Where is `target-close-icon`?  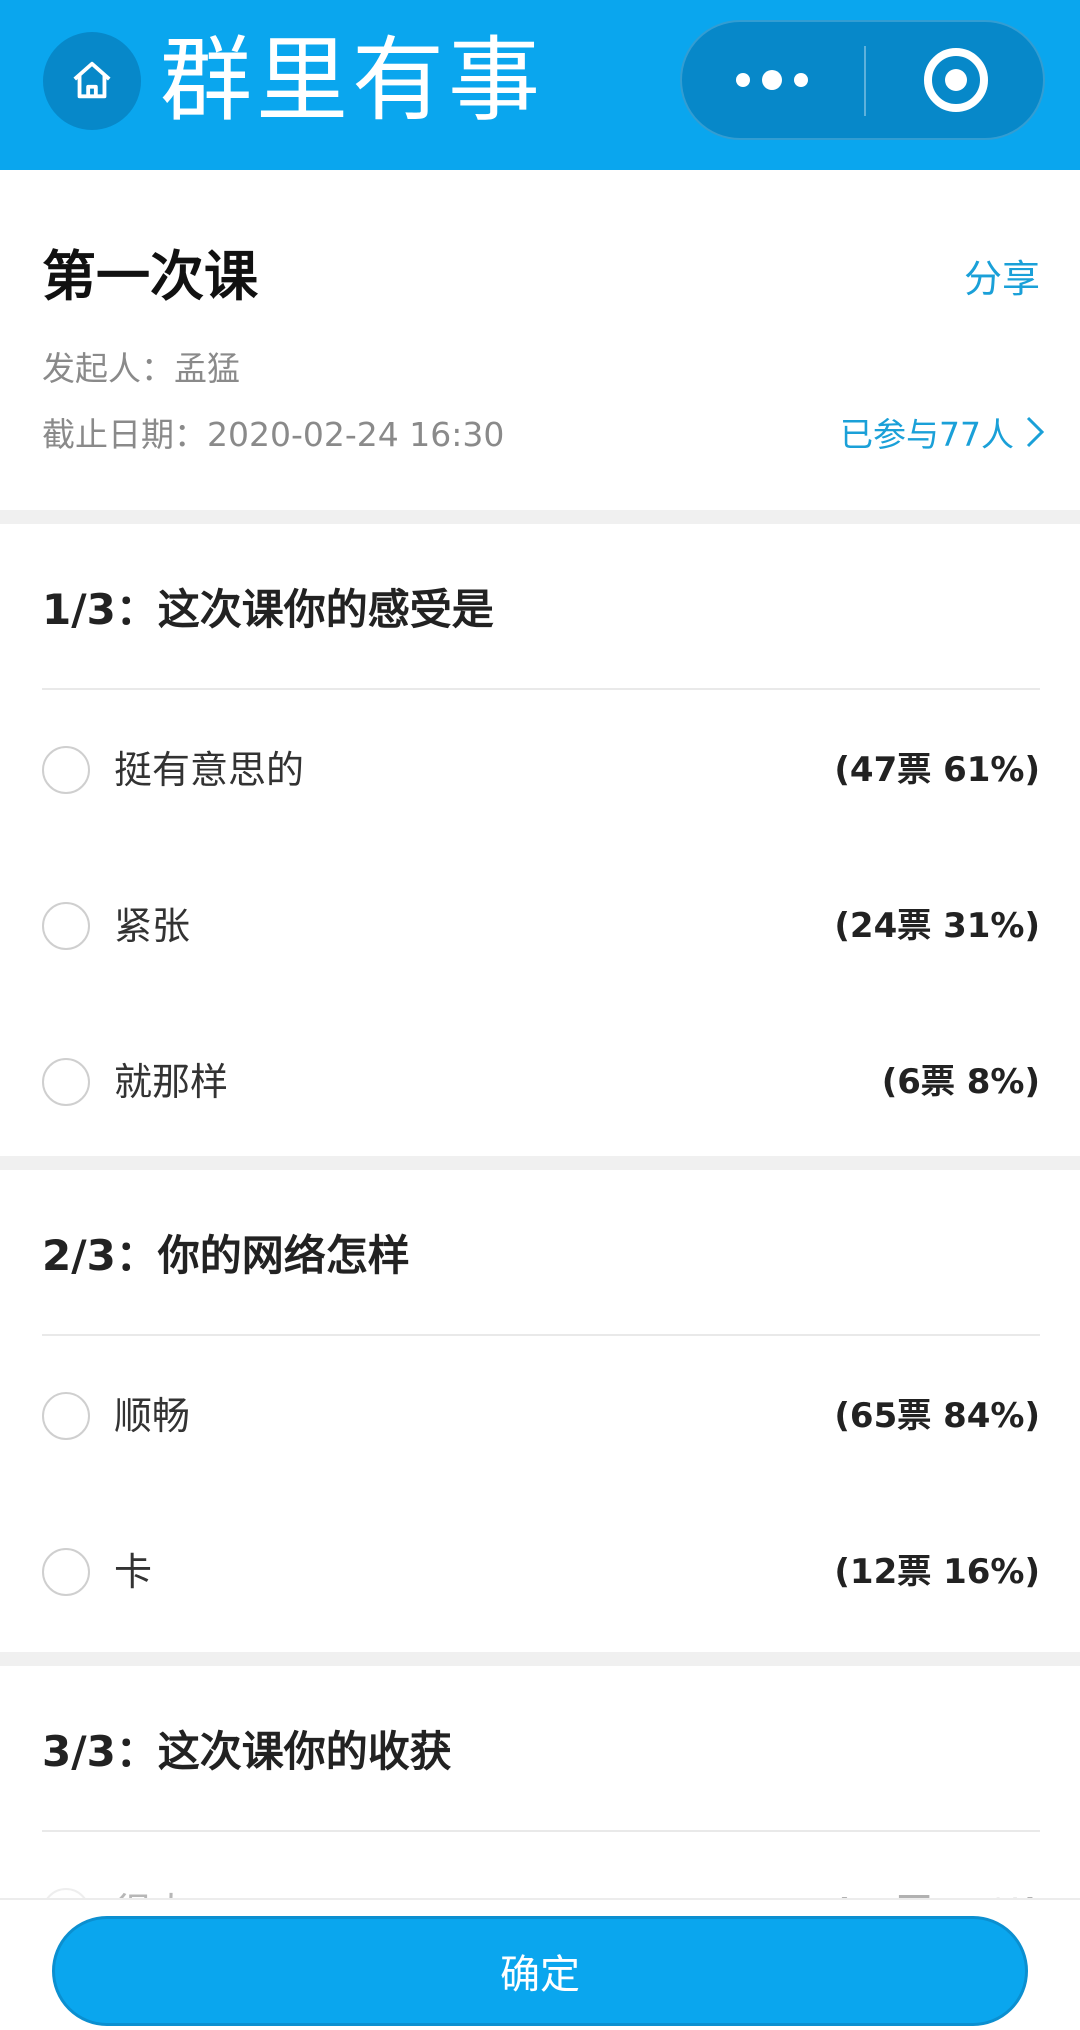
target-close-icon is located at coordinates (956, 80).